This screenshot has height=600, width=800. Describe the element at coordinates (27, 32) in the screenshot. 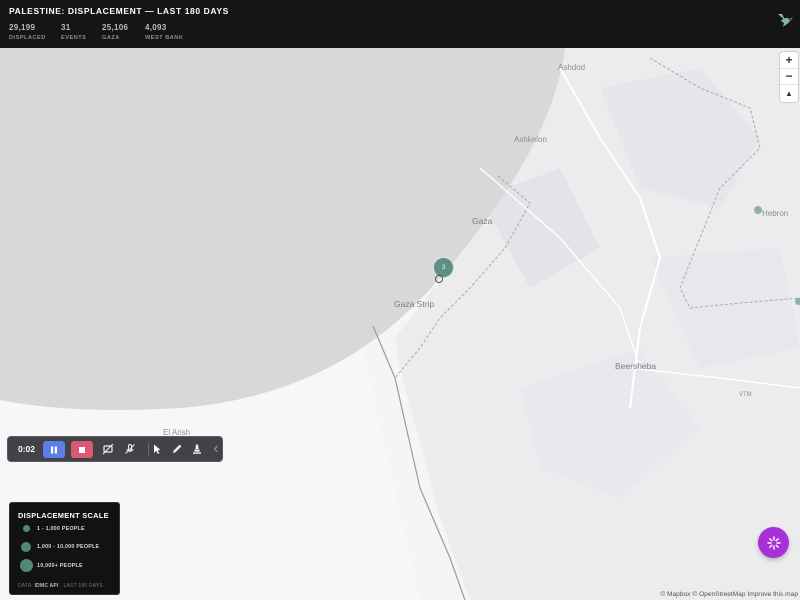

I see `stat-displaced: 29,199 DISPLACED` at that location.